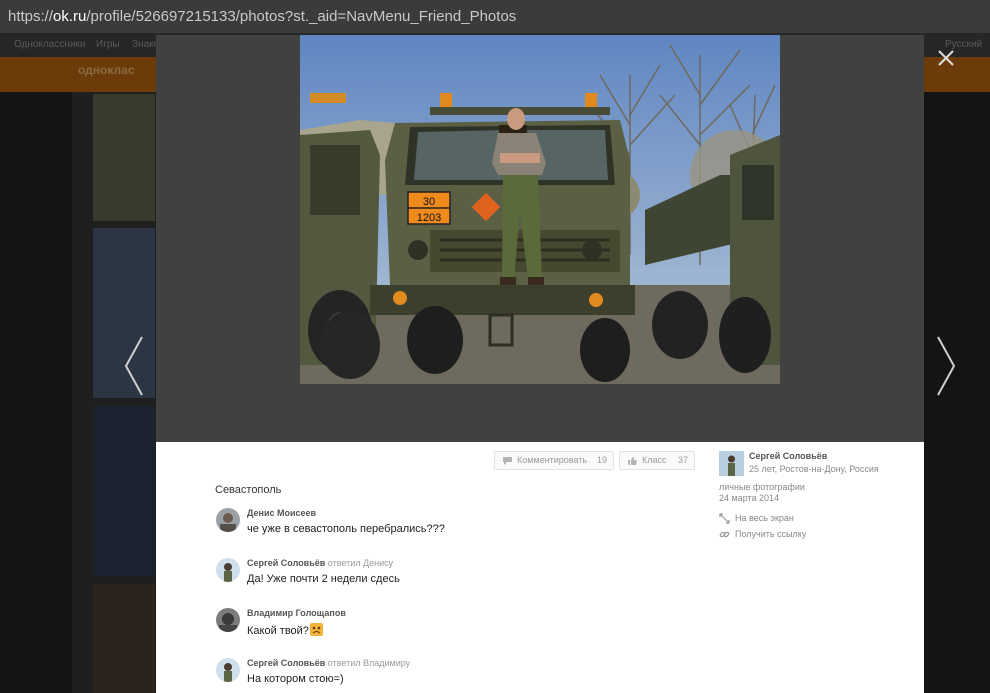 This screenshot has height=693, width=990. I want to click on comment-reply-to: ответил Денису, so click(360, 563).